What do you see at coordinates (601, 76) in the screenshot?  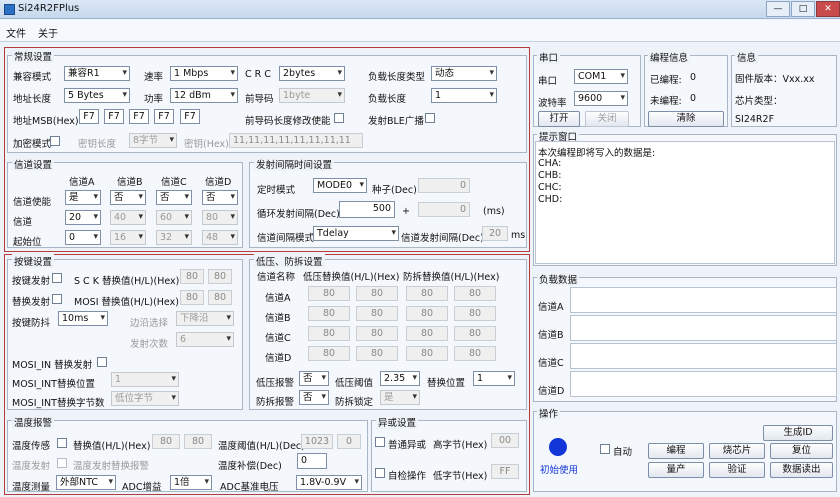 I see `serial-port-select: COM1` at bounding box center [601, 76].